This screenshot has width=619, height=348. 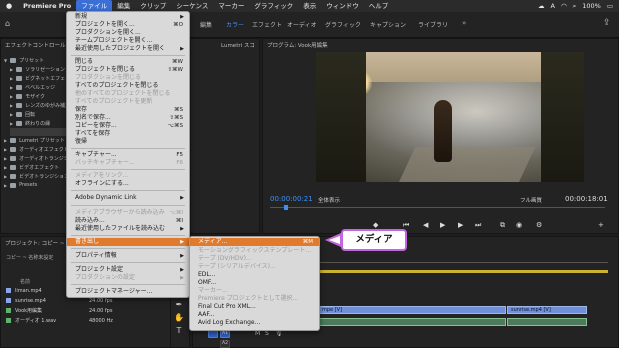 I want to click on menu-item-save-all: すべてを保存, so click(x=128, y=134).